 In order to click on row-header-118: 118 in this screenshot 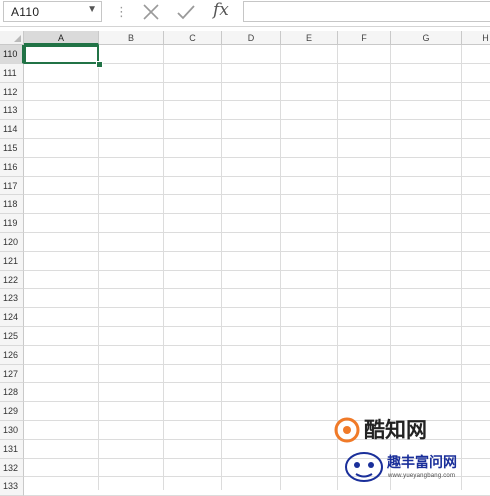, I will do `click(12, 205)`.